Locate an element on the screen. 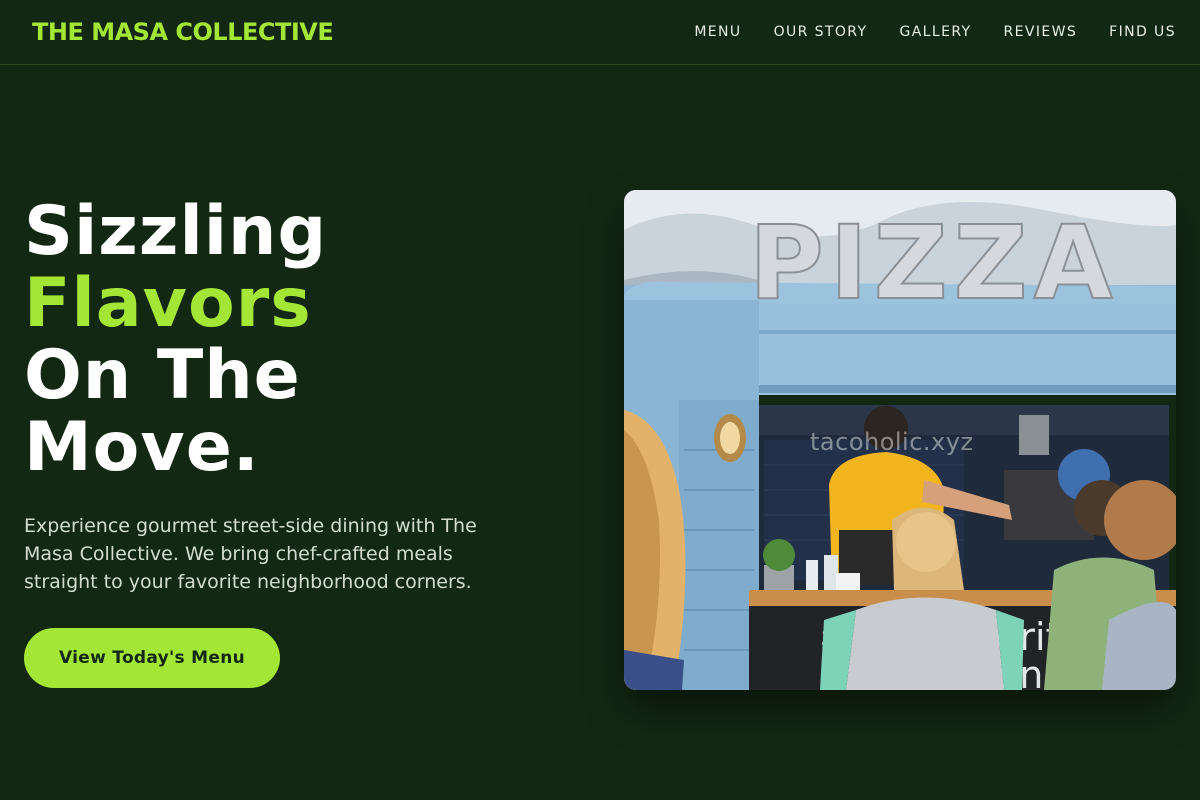 This screenshot has height=800, width=1200. nav-link-menu: MENU is located at coordinates (717, 32).